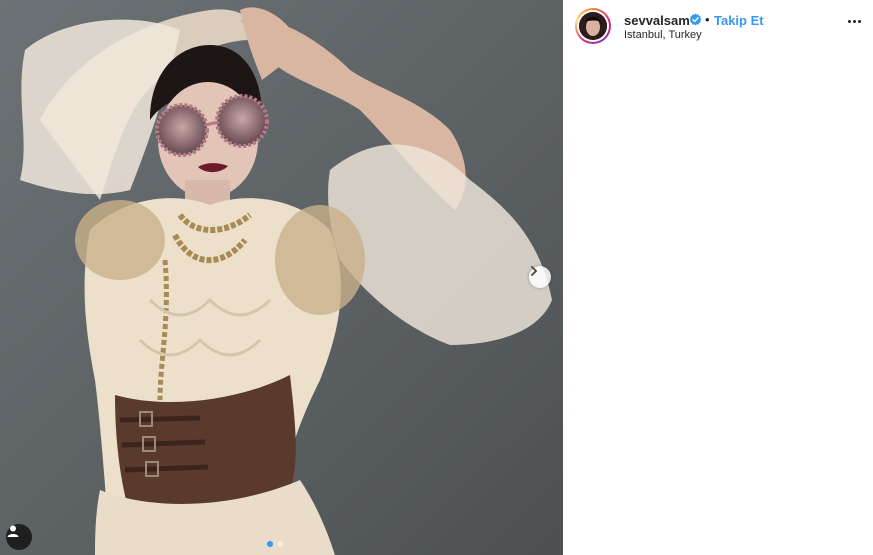 The height and width of the screenshot is (555, 873). I want to click on username-link: sevvalsam, so click(657, 20).